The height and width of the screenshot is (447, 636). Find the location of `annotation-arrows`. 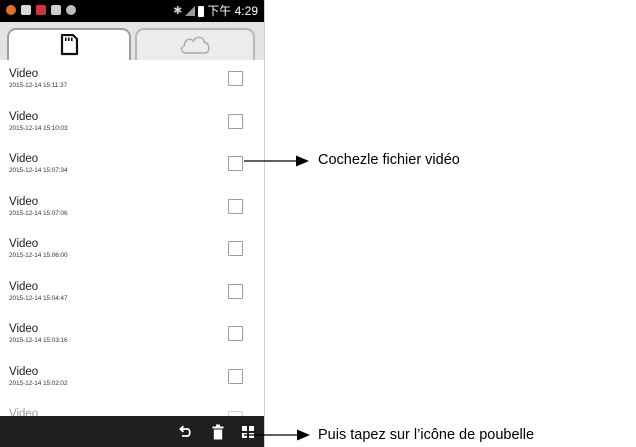

annotation-arrows is located at coordinates (277, 298).